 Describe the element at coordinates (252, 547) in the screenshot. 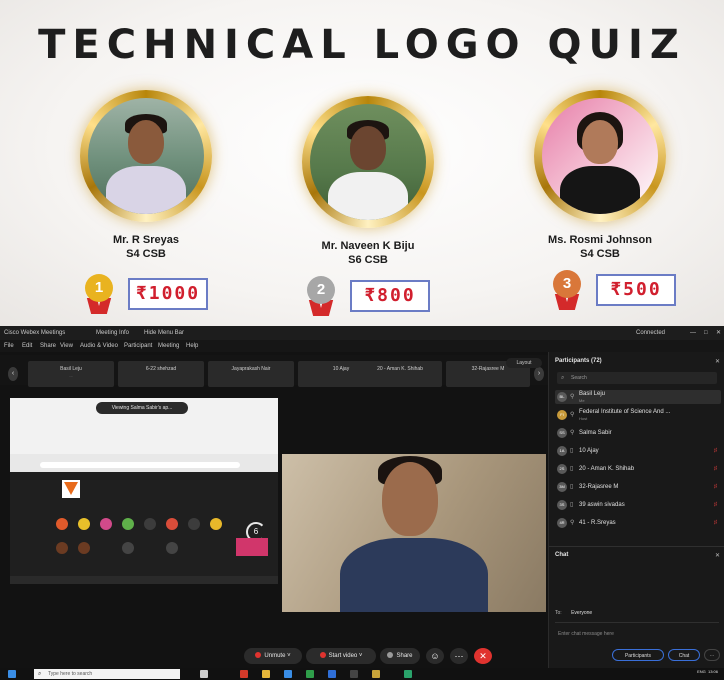

I see `quiz-answer-card` at that location.